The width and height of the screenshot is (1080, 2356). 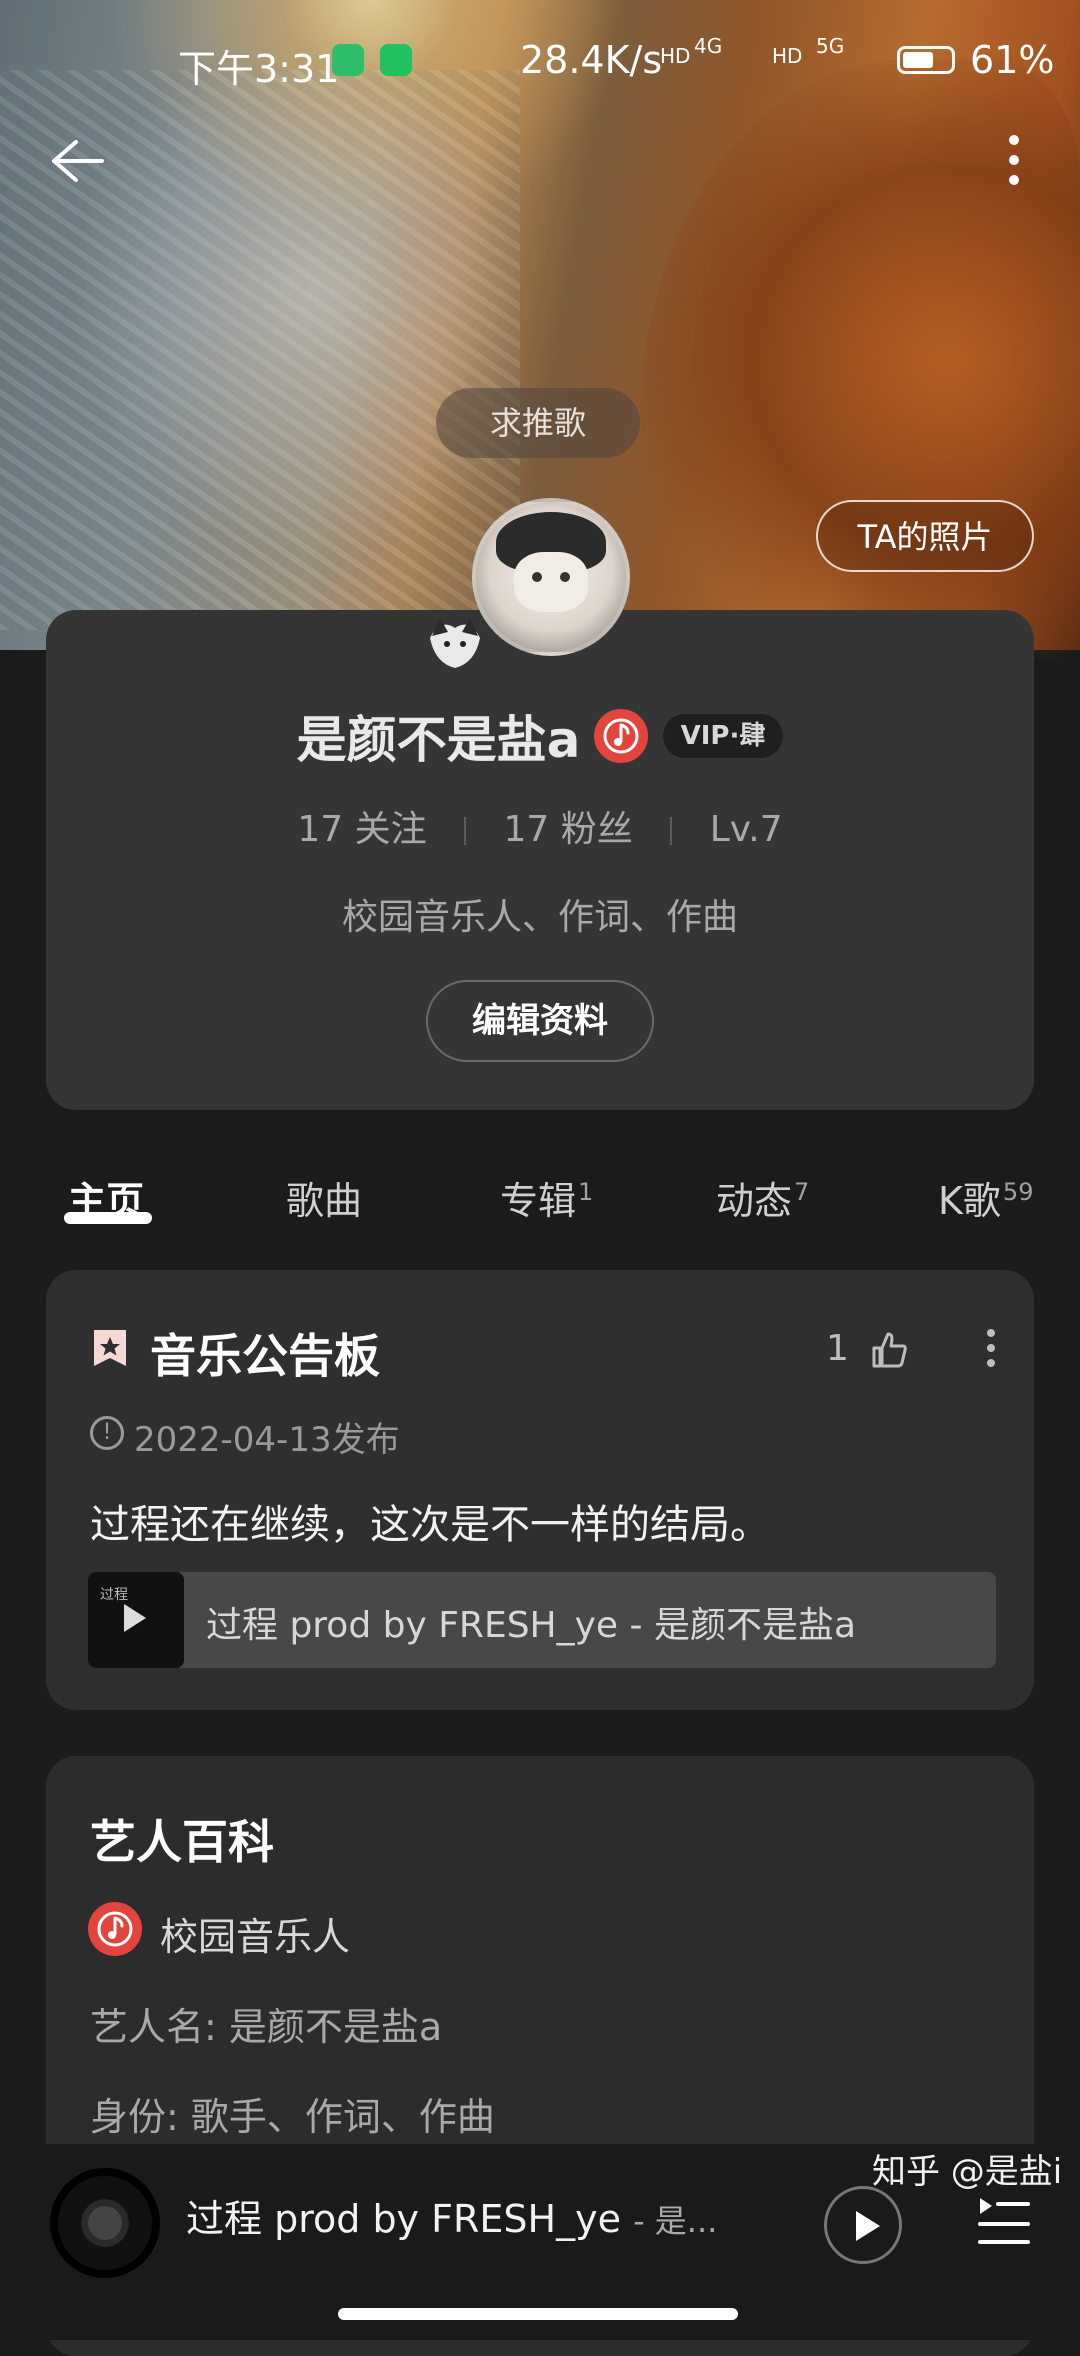 What do you see at coordinates (802, 1192) in the screenshot?
I see `tab-count: 7` at bounding box center [802, 1192].